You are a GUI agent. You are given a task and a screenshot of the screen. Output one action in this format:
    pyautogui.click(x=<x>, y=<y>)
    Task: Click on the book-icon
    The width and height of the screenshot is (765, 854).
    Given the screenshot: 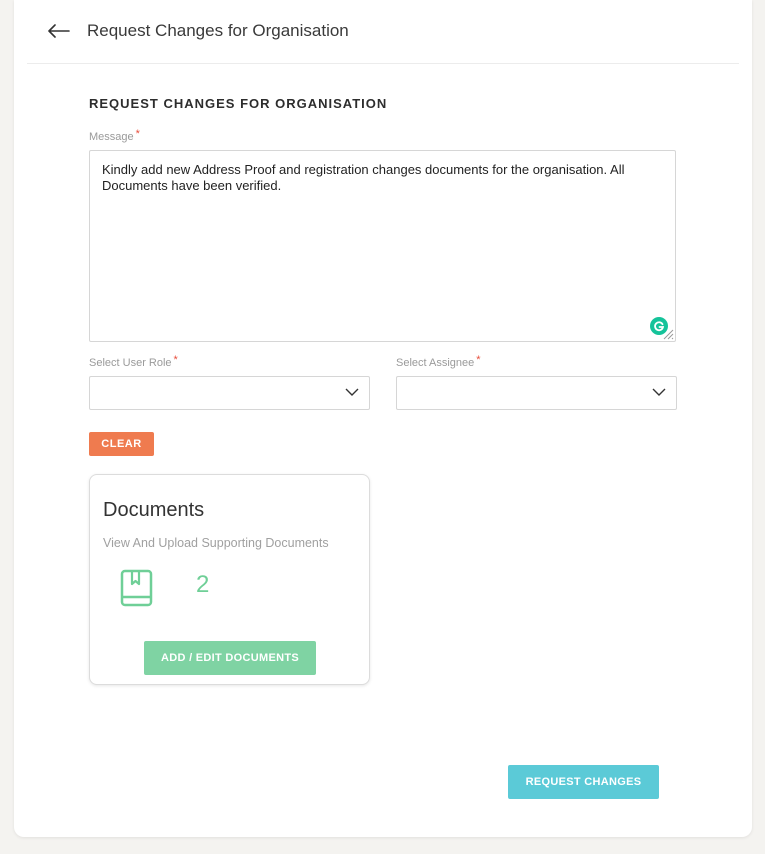 What is the action you would take?
    pyautogui.click(x=136, y=588)
    